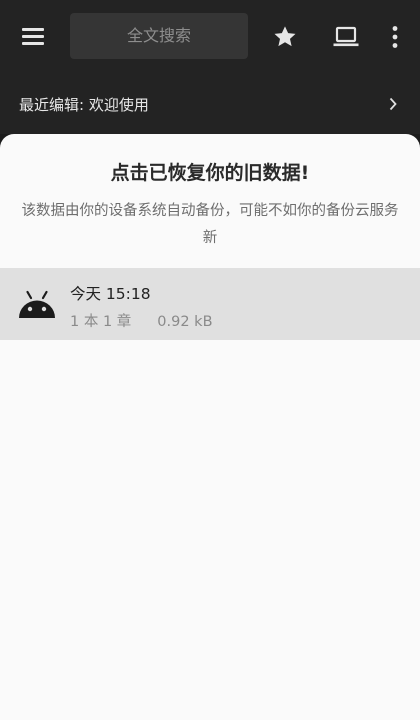  What do you see at coordinates (37, 304) in the screenshot?
I see `android-icon` at bounding box center [37, 304].